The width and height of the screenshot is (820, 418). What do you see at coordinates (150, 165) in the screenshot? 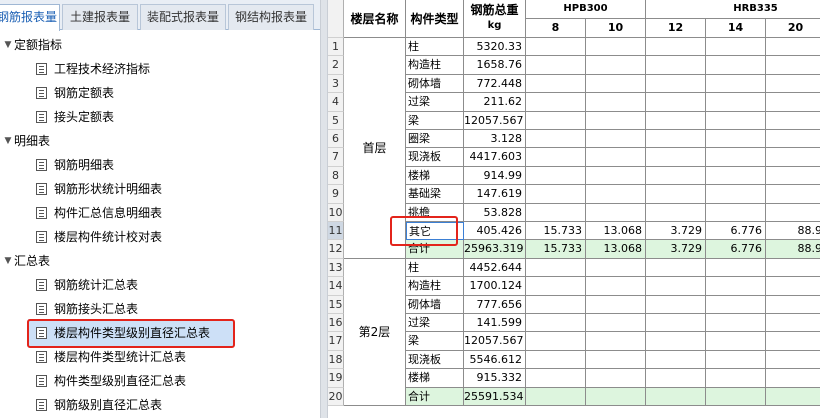
I see `tree-item-report: 钢筋明细表` at bounding box center [150, 165].